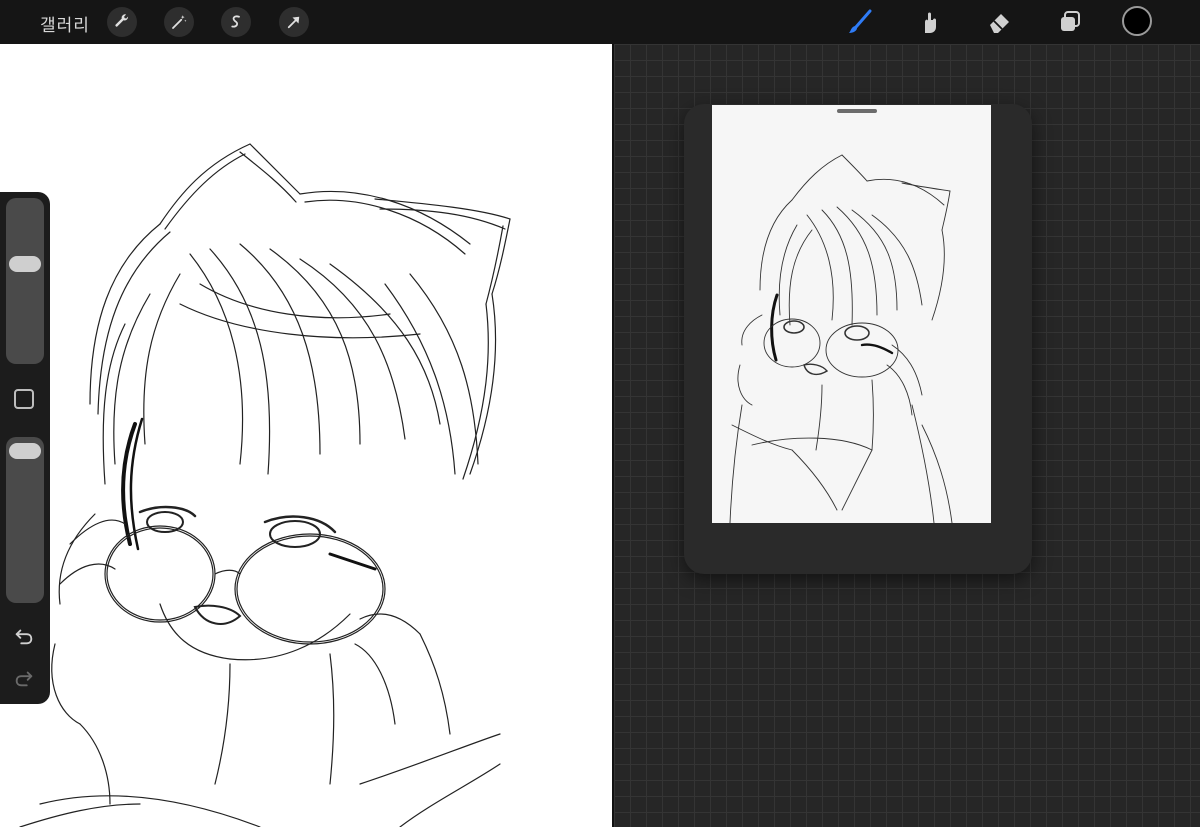 This screenshot has width=1200, height=827. Describe the element at coordinates (25, 451) in the screenshot. I see `opacity-thumb` at that location.